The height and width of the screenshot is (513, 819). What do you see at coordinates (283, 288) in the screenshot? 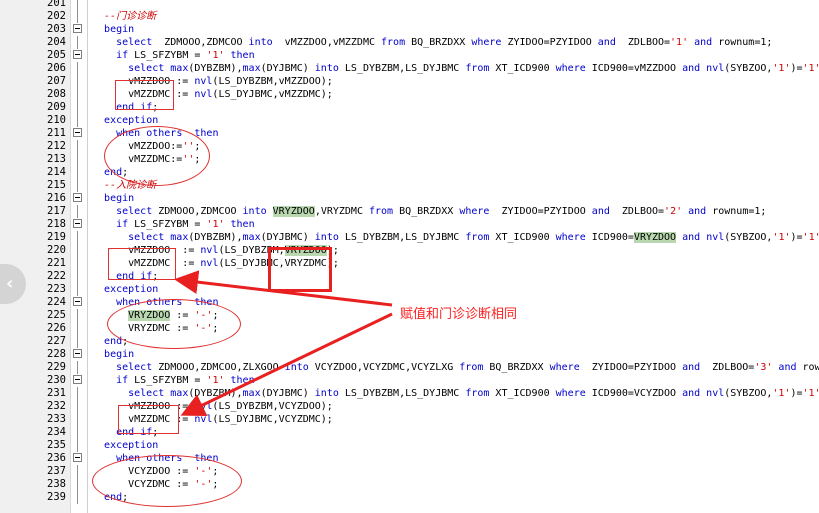
I see `arrow-to-admission-assign` at bounding box center [283, 288].